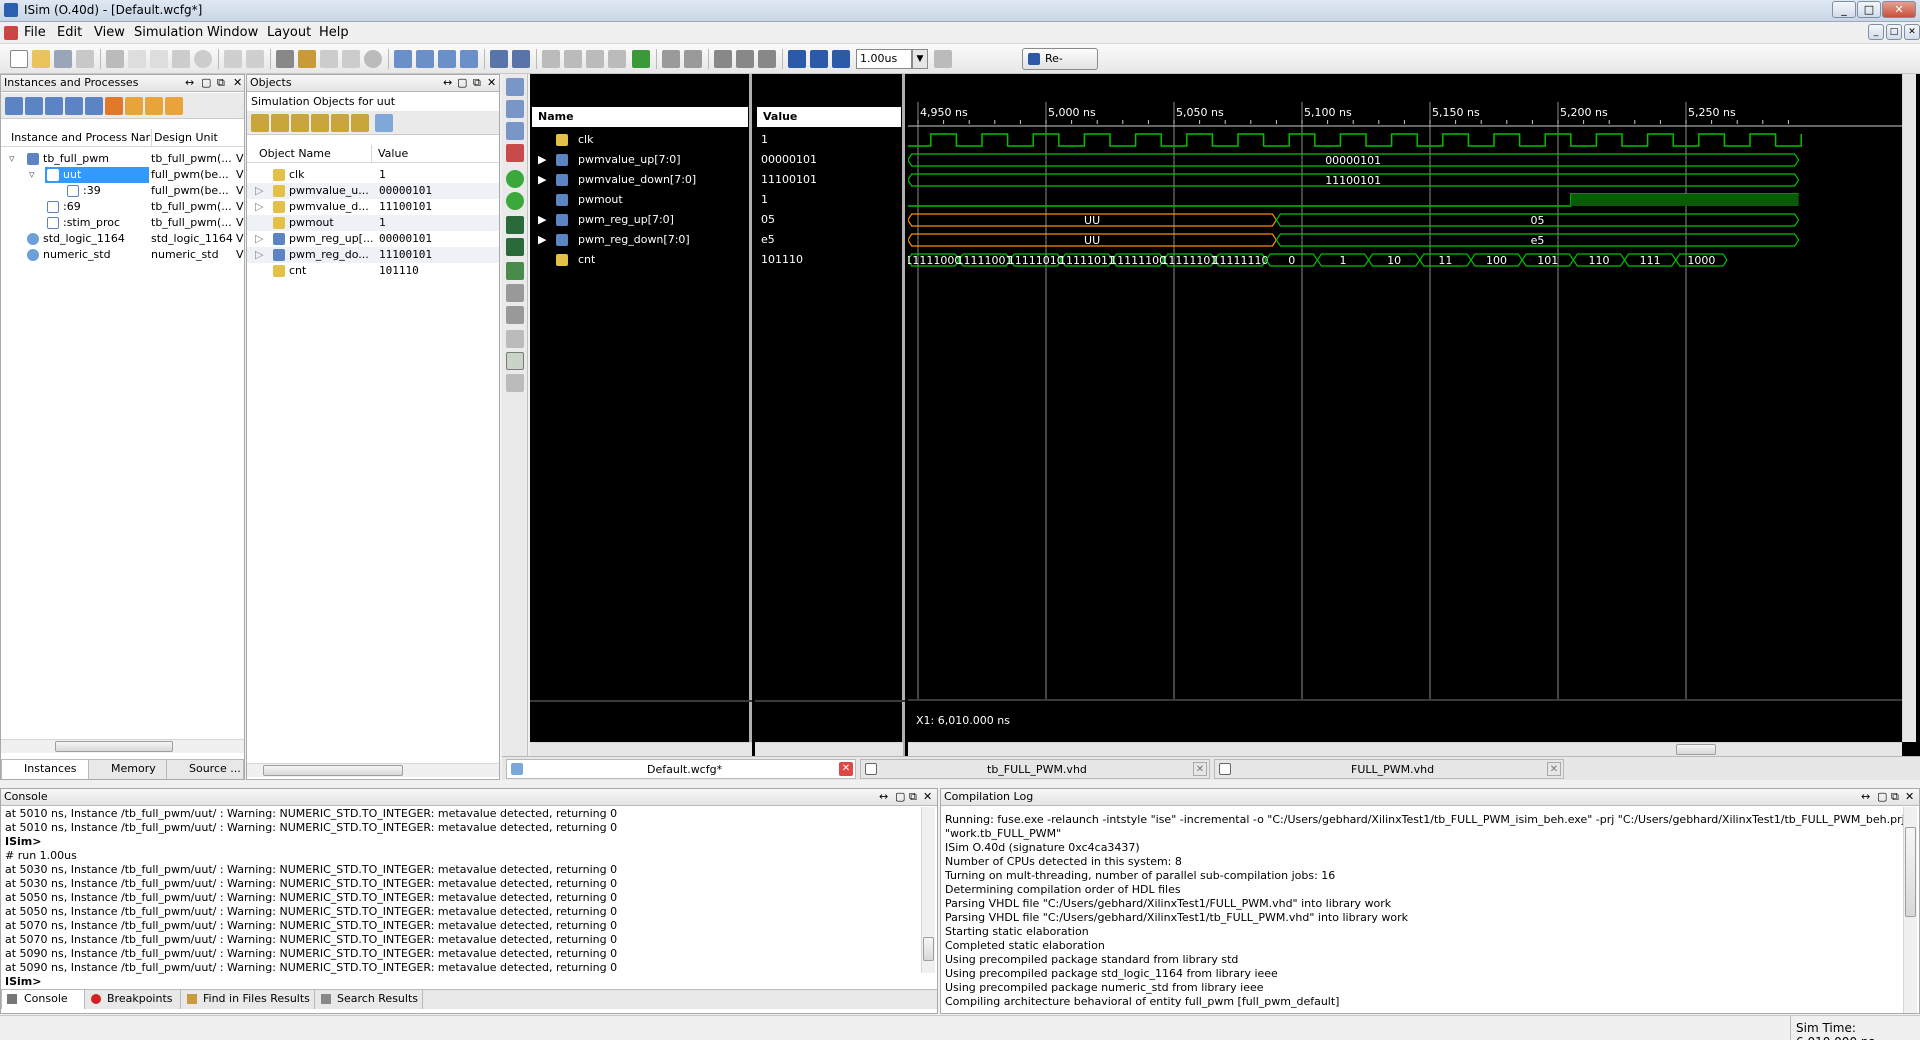 This screenshot has width=1920, height=1040. Describe the element at coordinates (63, 59) in the screenshot. I see `save-icon` at that location.